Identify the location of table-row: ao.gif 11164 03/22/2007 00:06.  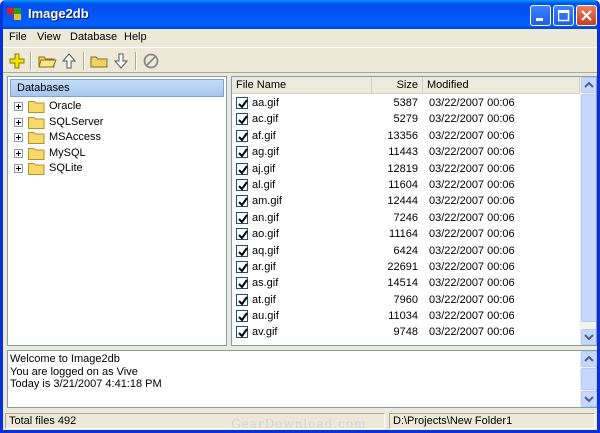
(406, 234).